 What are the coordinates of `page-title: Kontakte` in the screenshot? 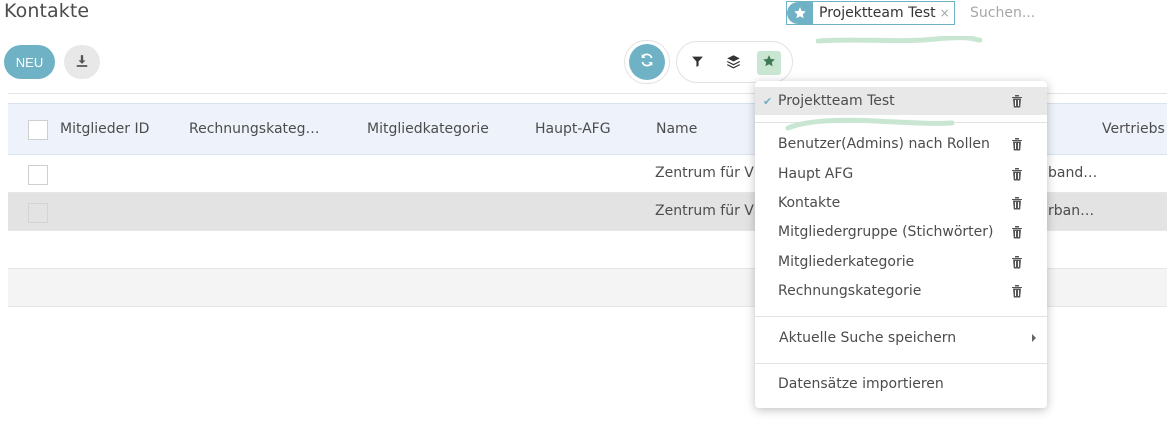 It's located at (47, 11).